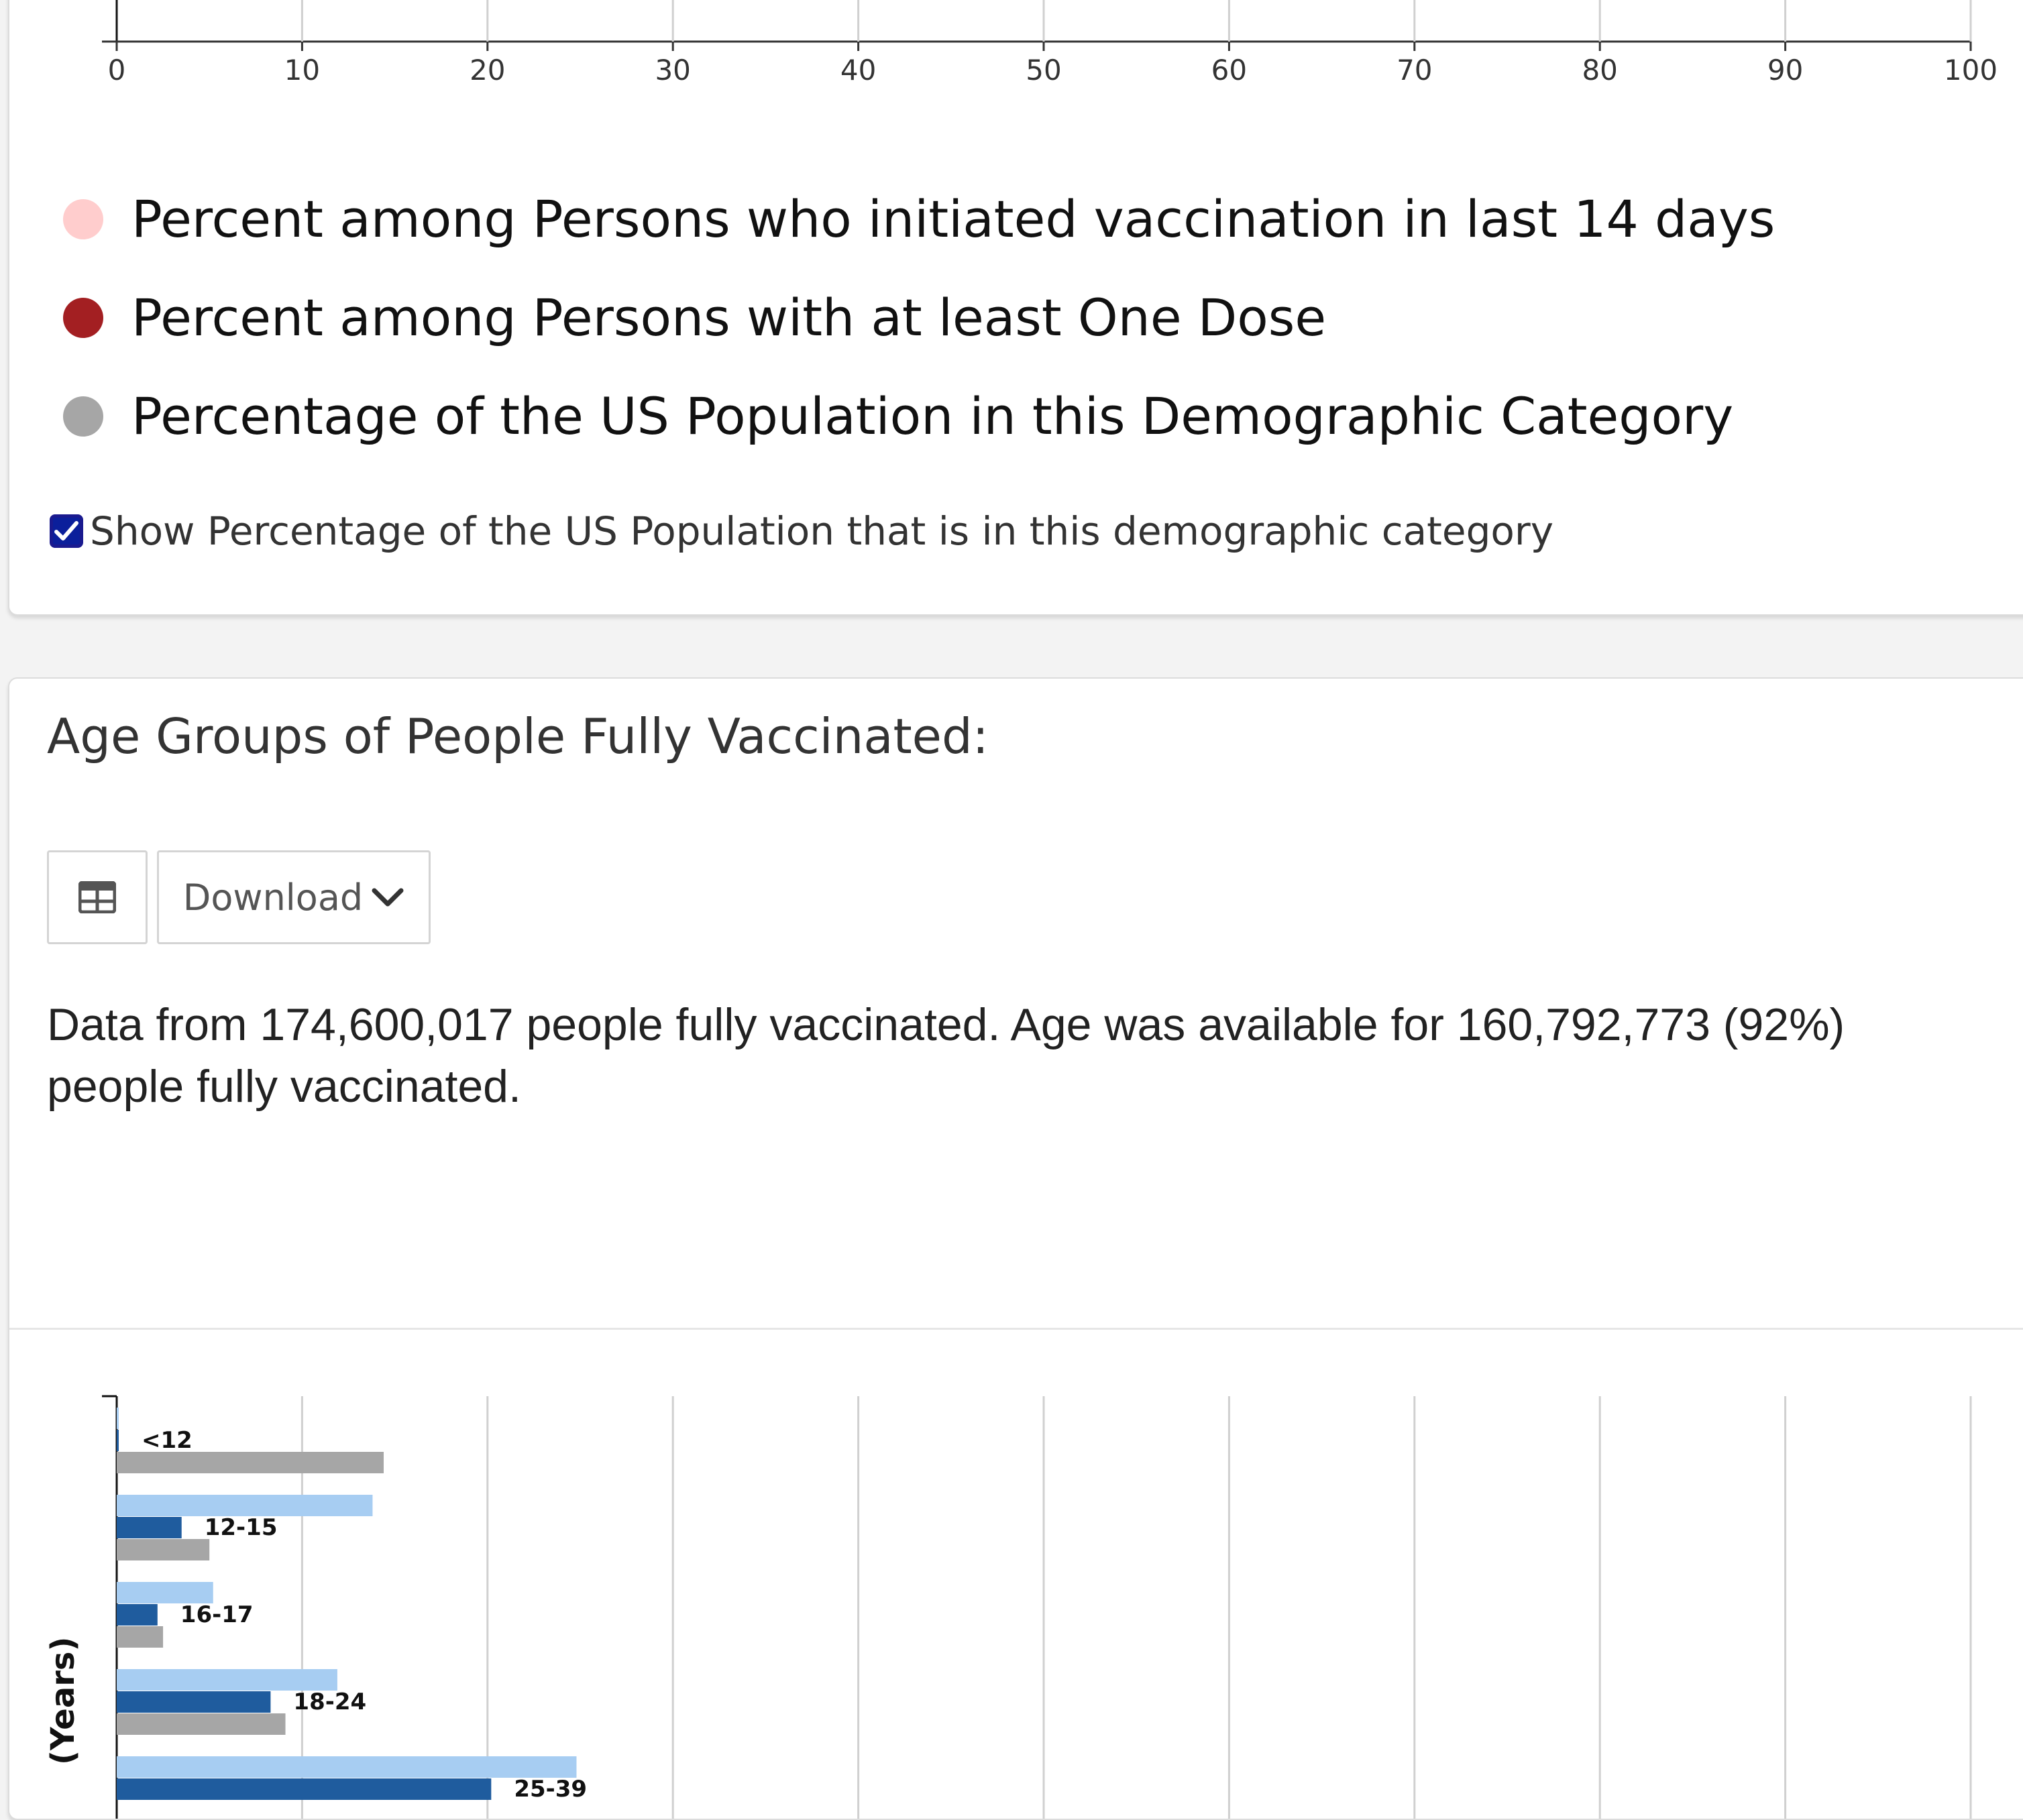 This screenshot has width=2023, height=1820. What do you see at coordinates (118, 1440) in the screenshot?
I see `bar-<12-series-2` at bounding box center [118, 1440].